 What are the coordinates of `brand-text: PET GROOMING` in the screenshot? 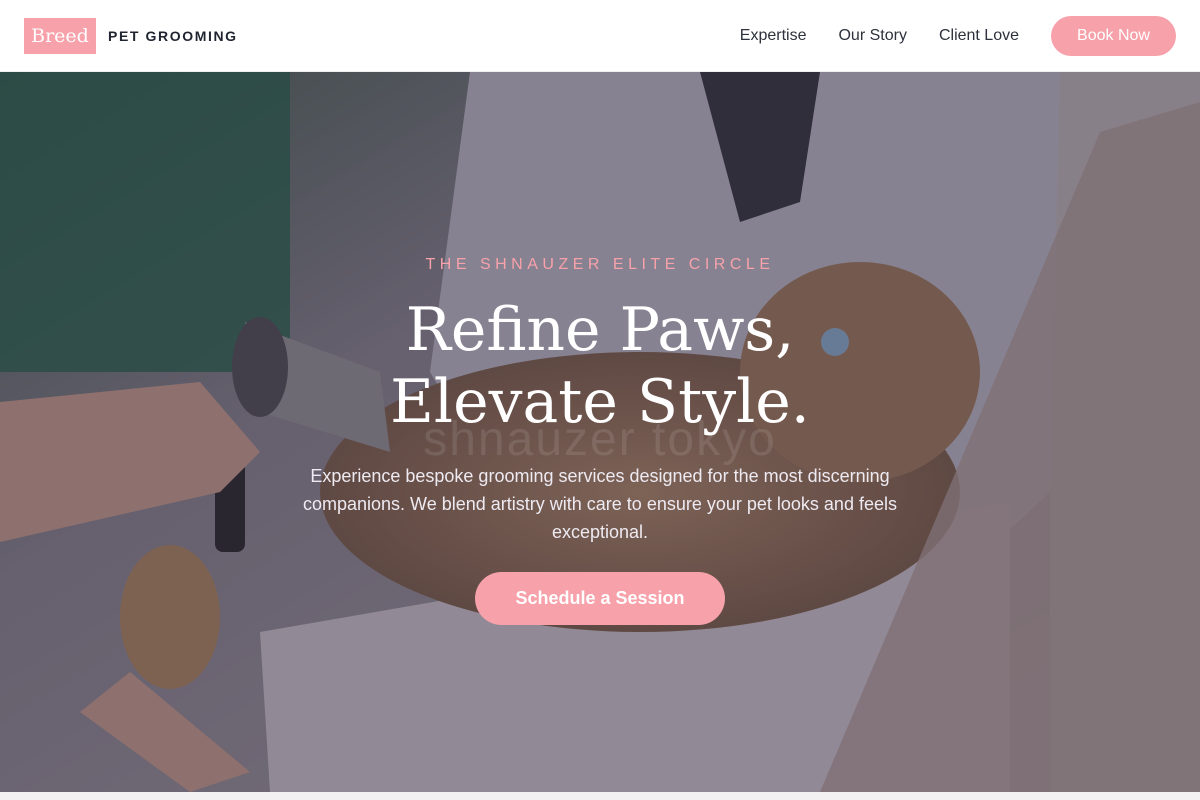 It's located at (173, 35).